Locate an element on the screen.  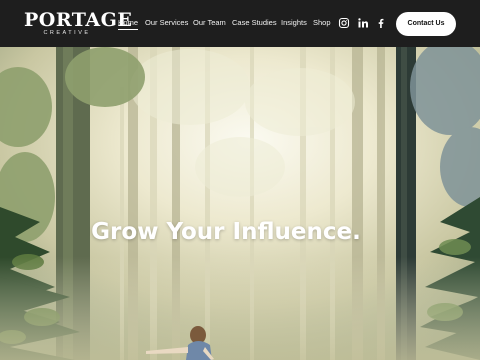
nav-insights: Insights is located at coordinates (294, 23).